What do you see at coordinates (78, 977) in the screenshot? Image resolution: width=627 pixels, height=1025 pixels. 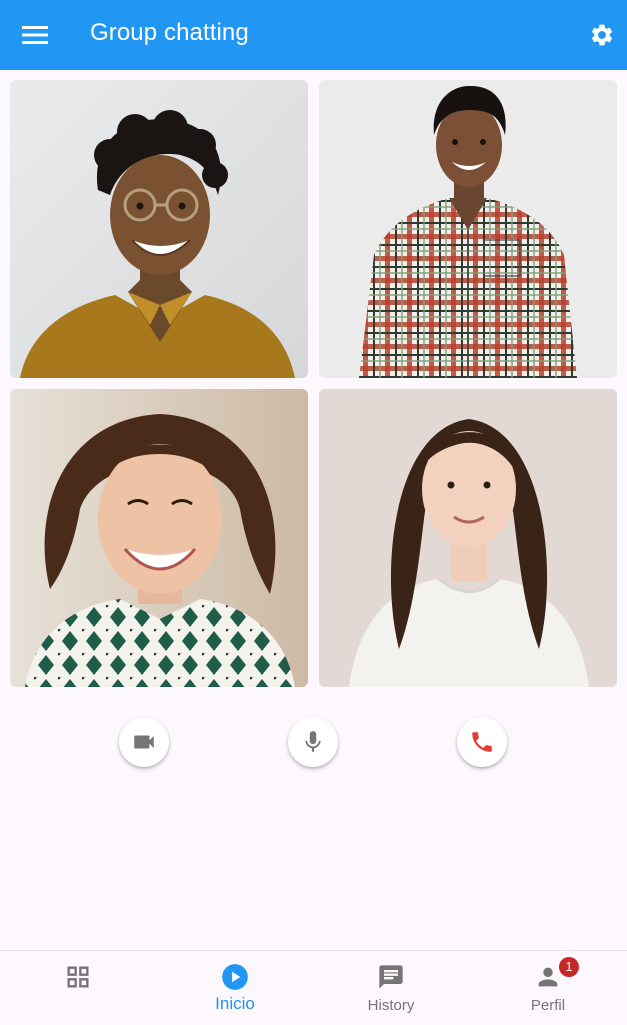 I see `grid-icon` at bounding box center [78, 977].